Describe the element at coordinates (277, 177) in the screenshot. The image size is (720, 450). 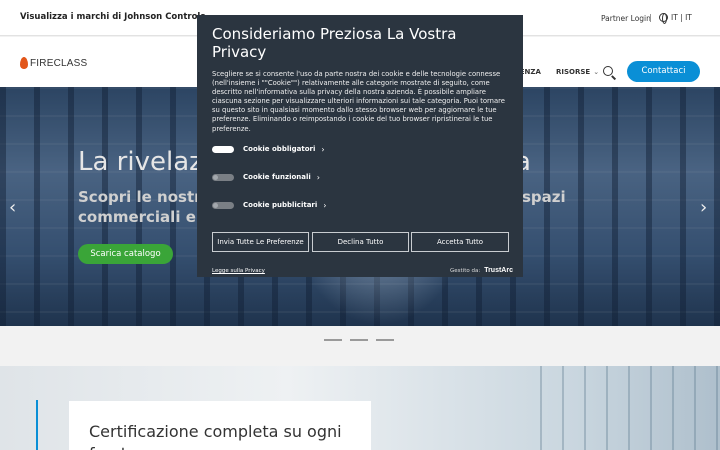
I see `cookie-category-label: Cookie funzionali` at that location.